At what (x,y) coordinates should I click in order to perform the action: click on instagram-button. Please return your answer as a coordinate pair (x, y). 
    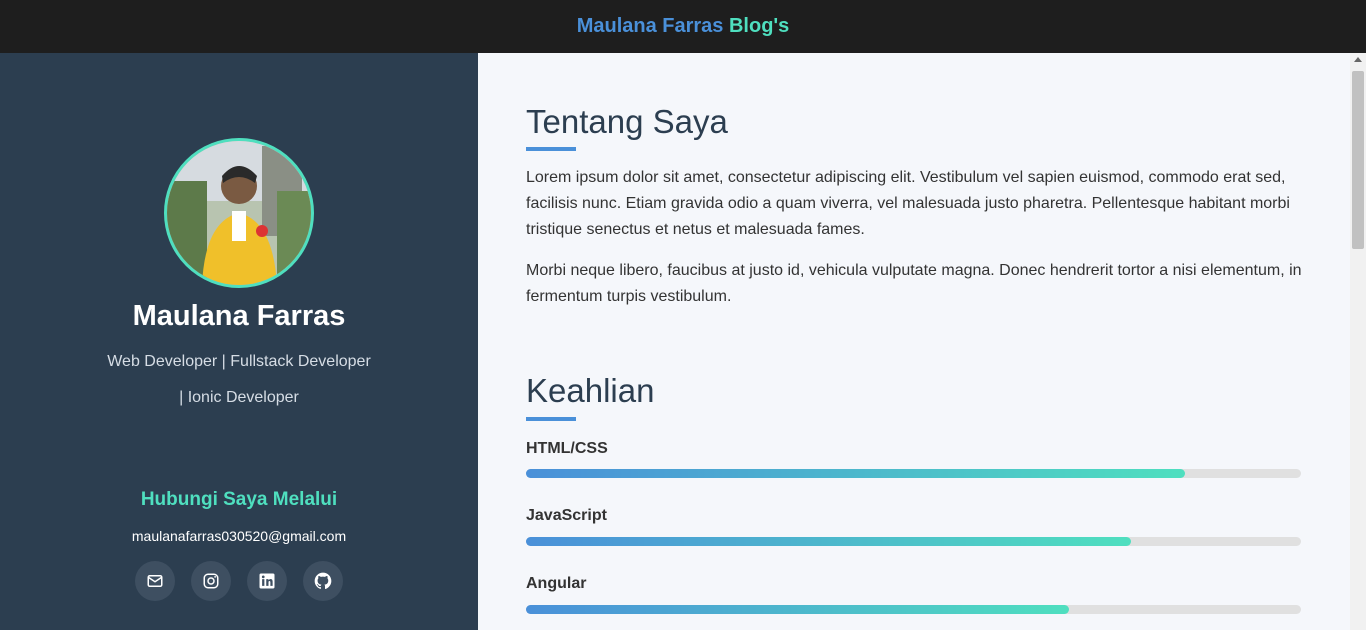
    Looking at the image, I should click on (211, 581).